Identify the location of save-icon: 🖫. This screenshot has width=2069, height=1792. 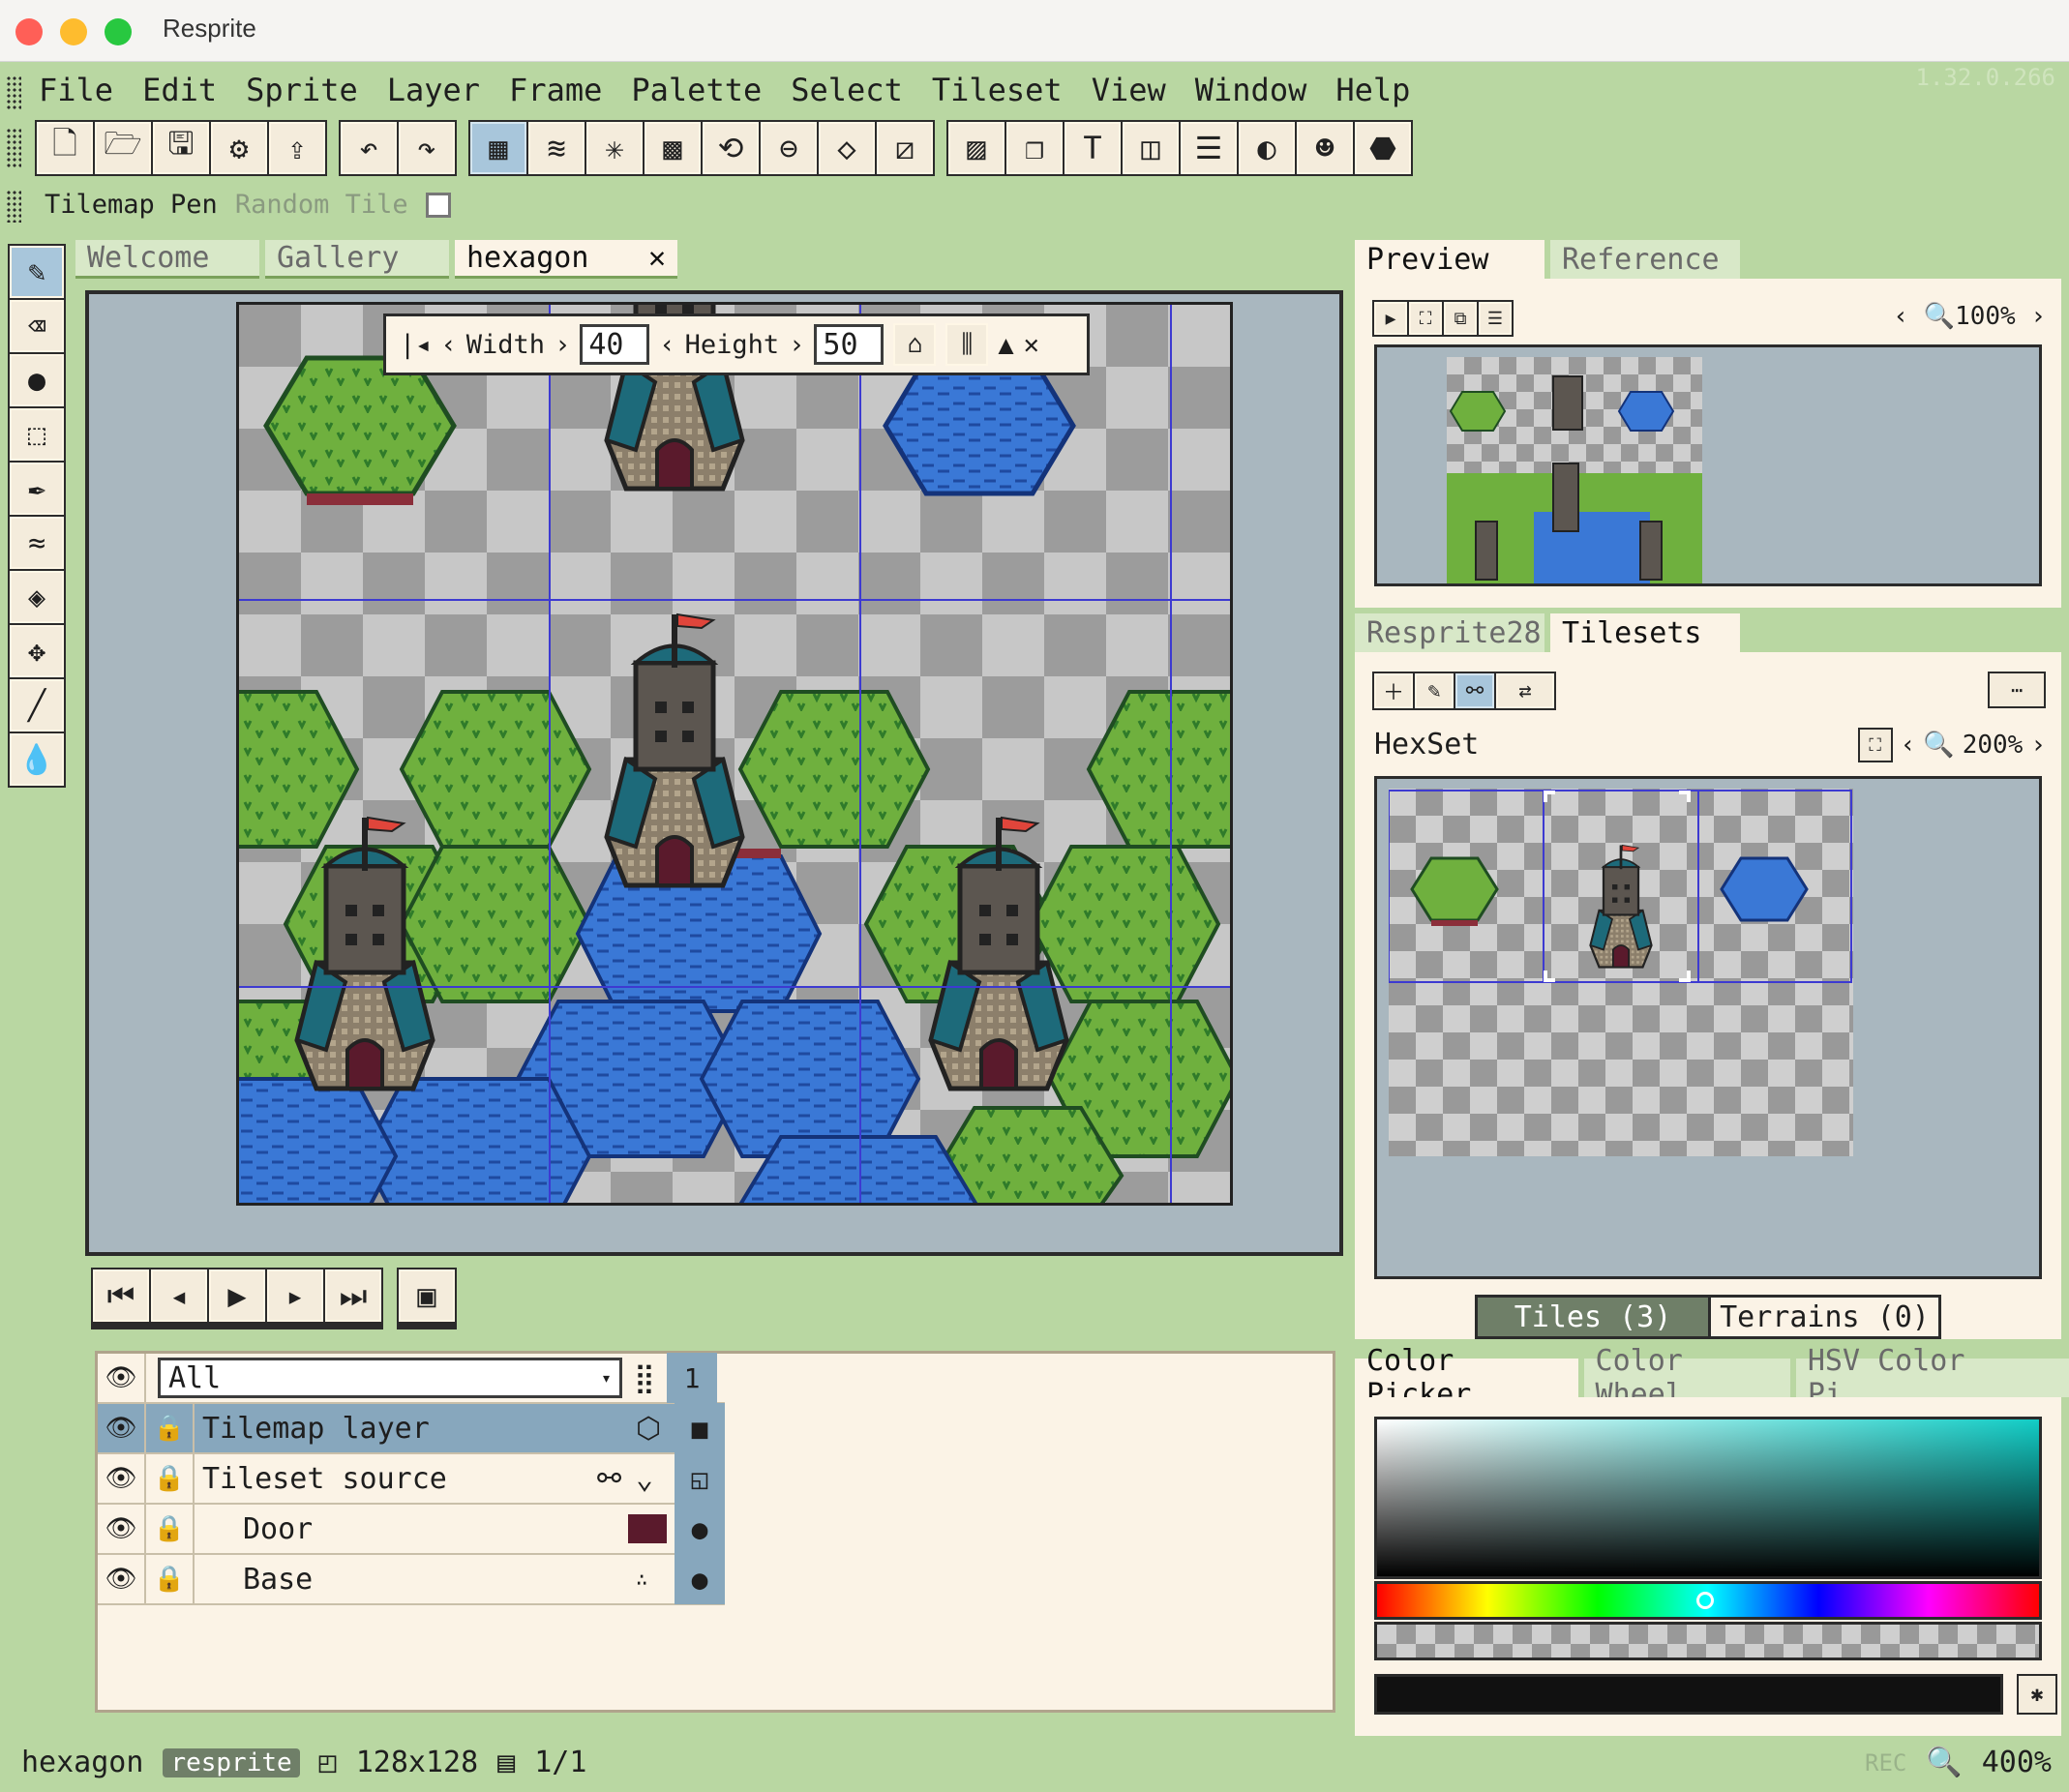
(181, 148).